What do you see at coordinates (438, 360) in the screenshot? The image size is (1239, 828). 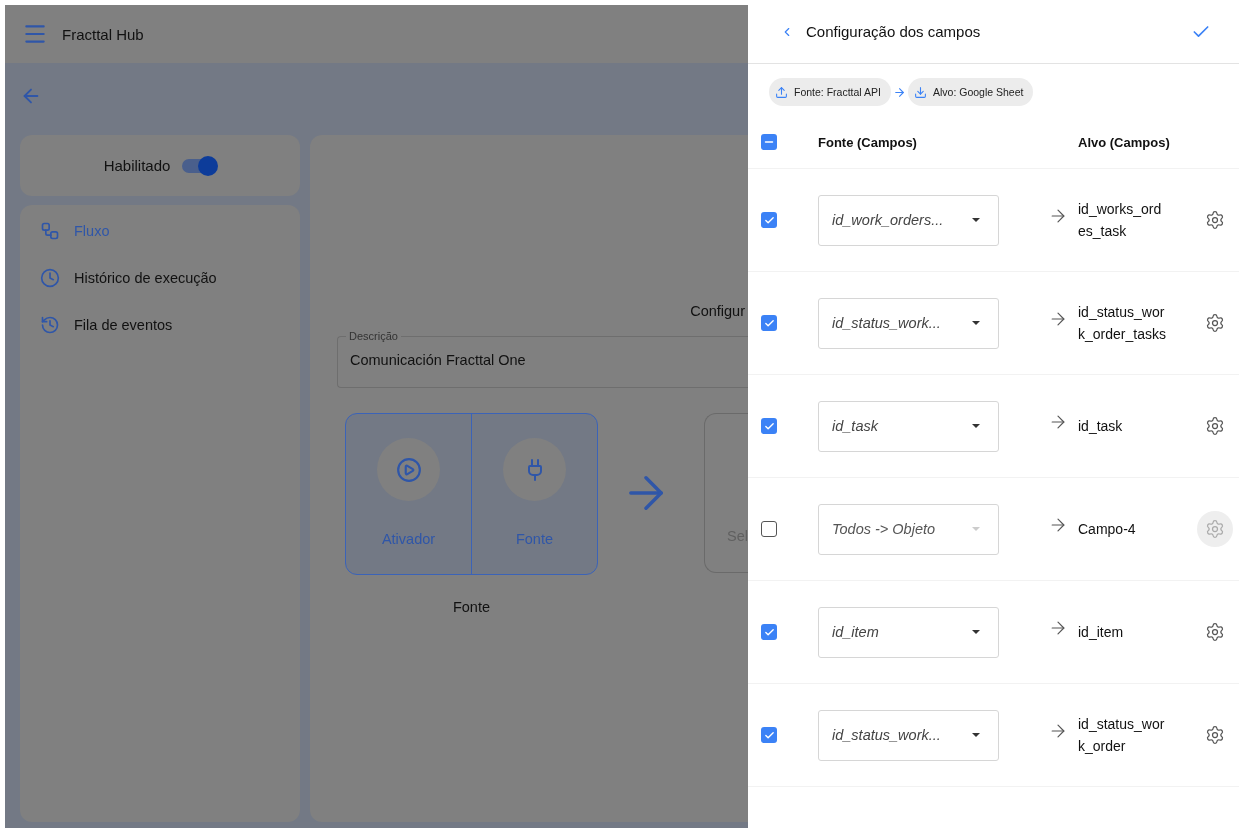 I see `field-value: Comunicación Fracttal One` at bounding box center [438, 360].